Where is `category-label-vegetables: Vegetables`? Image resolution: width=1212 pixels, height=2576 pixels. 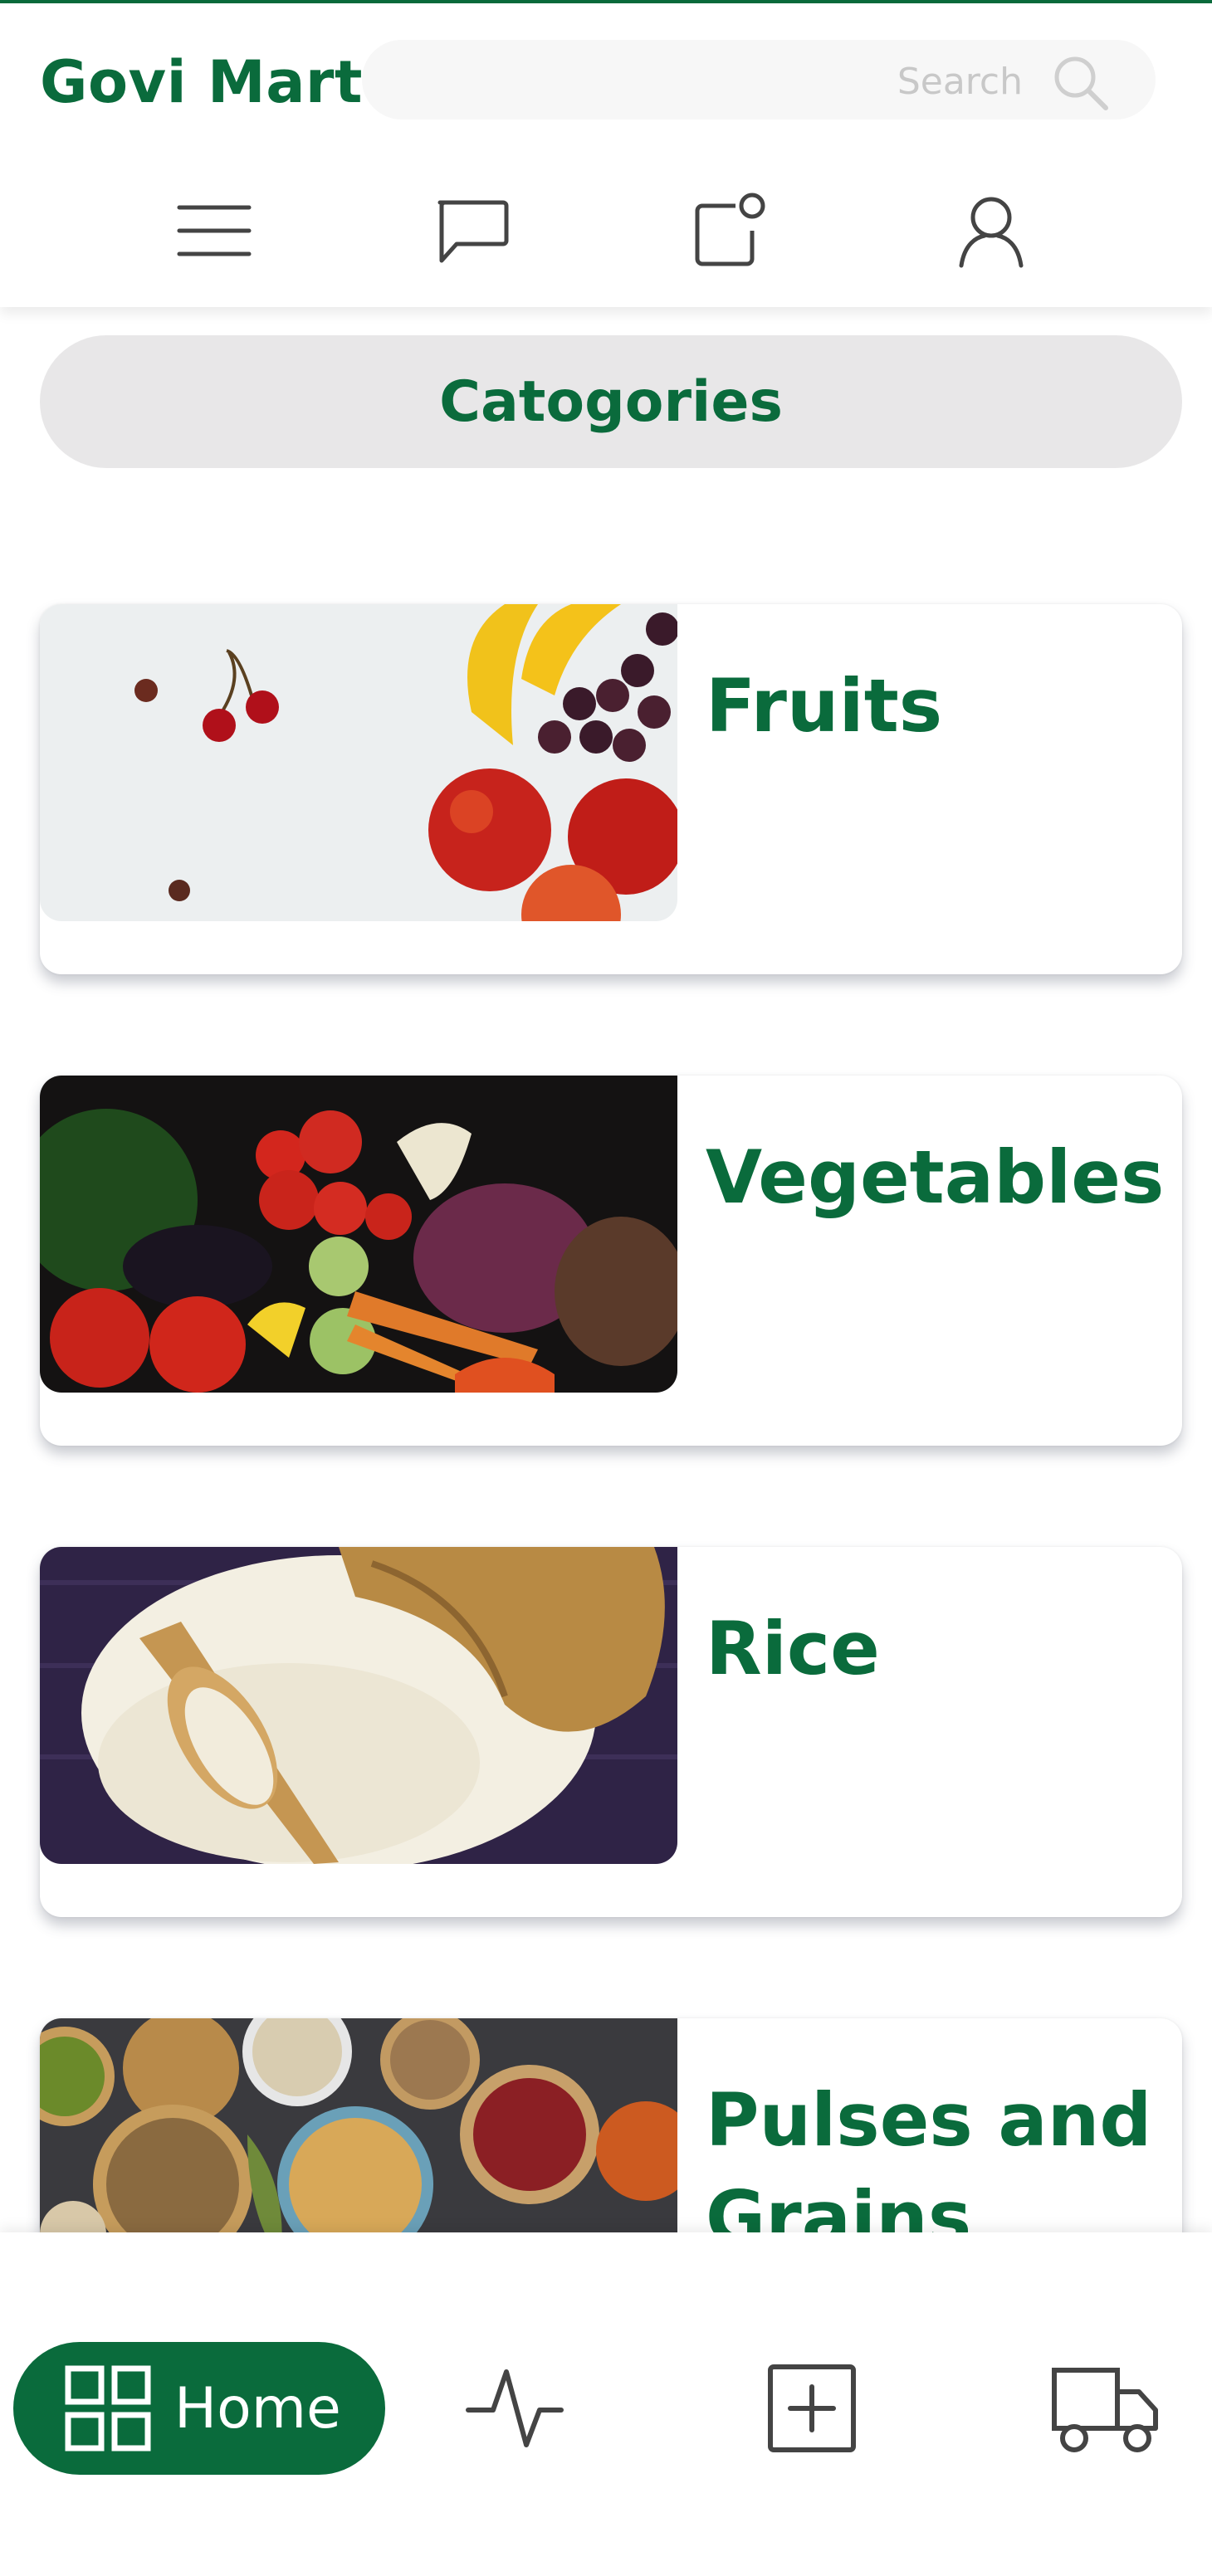
category-label-vegetables: Vegetables is located at coordinates (935, 1177).